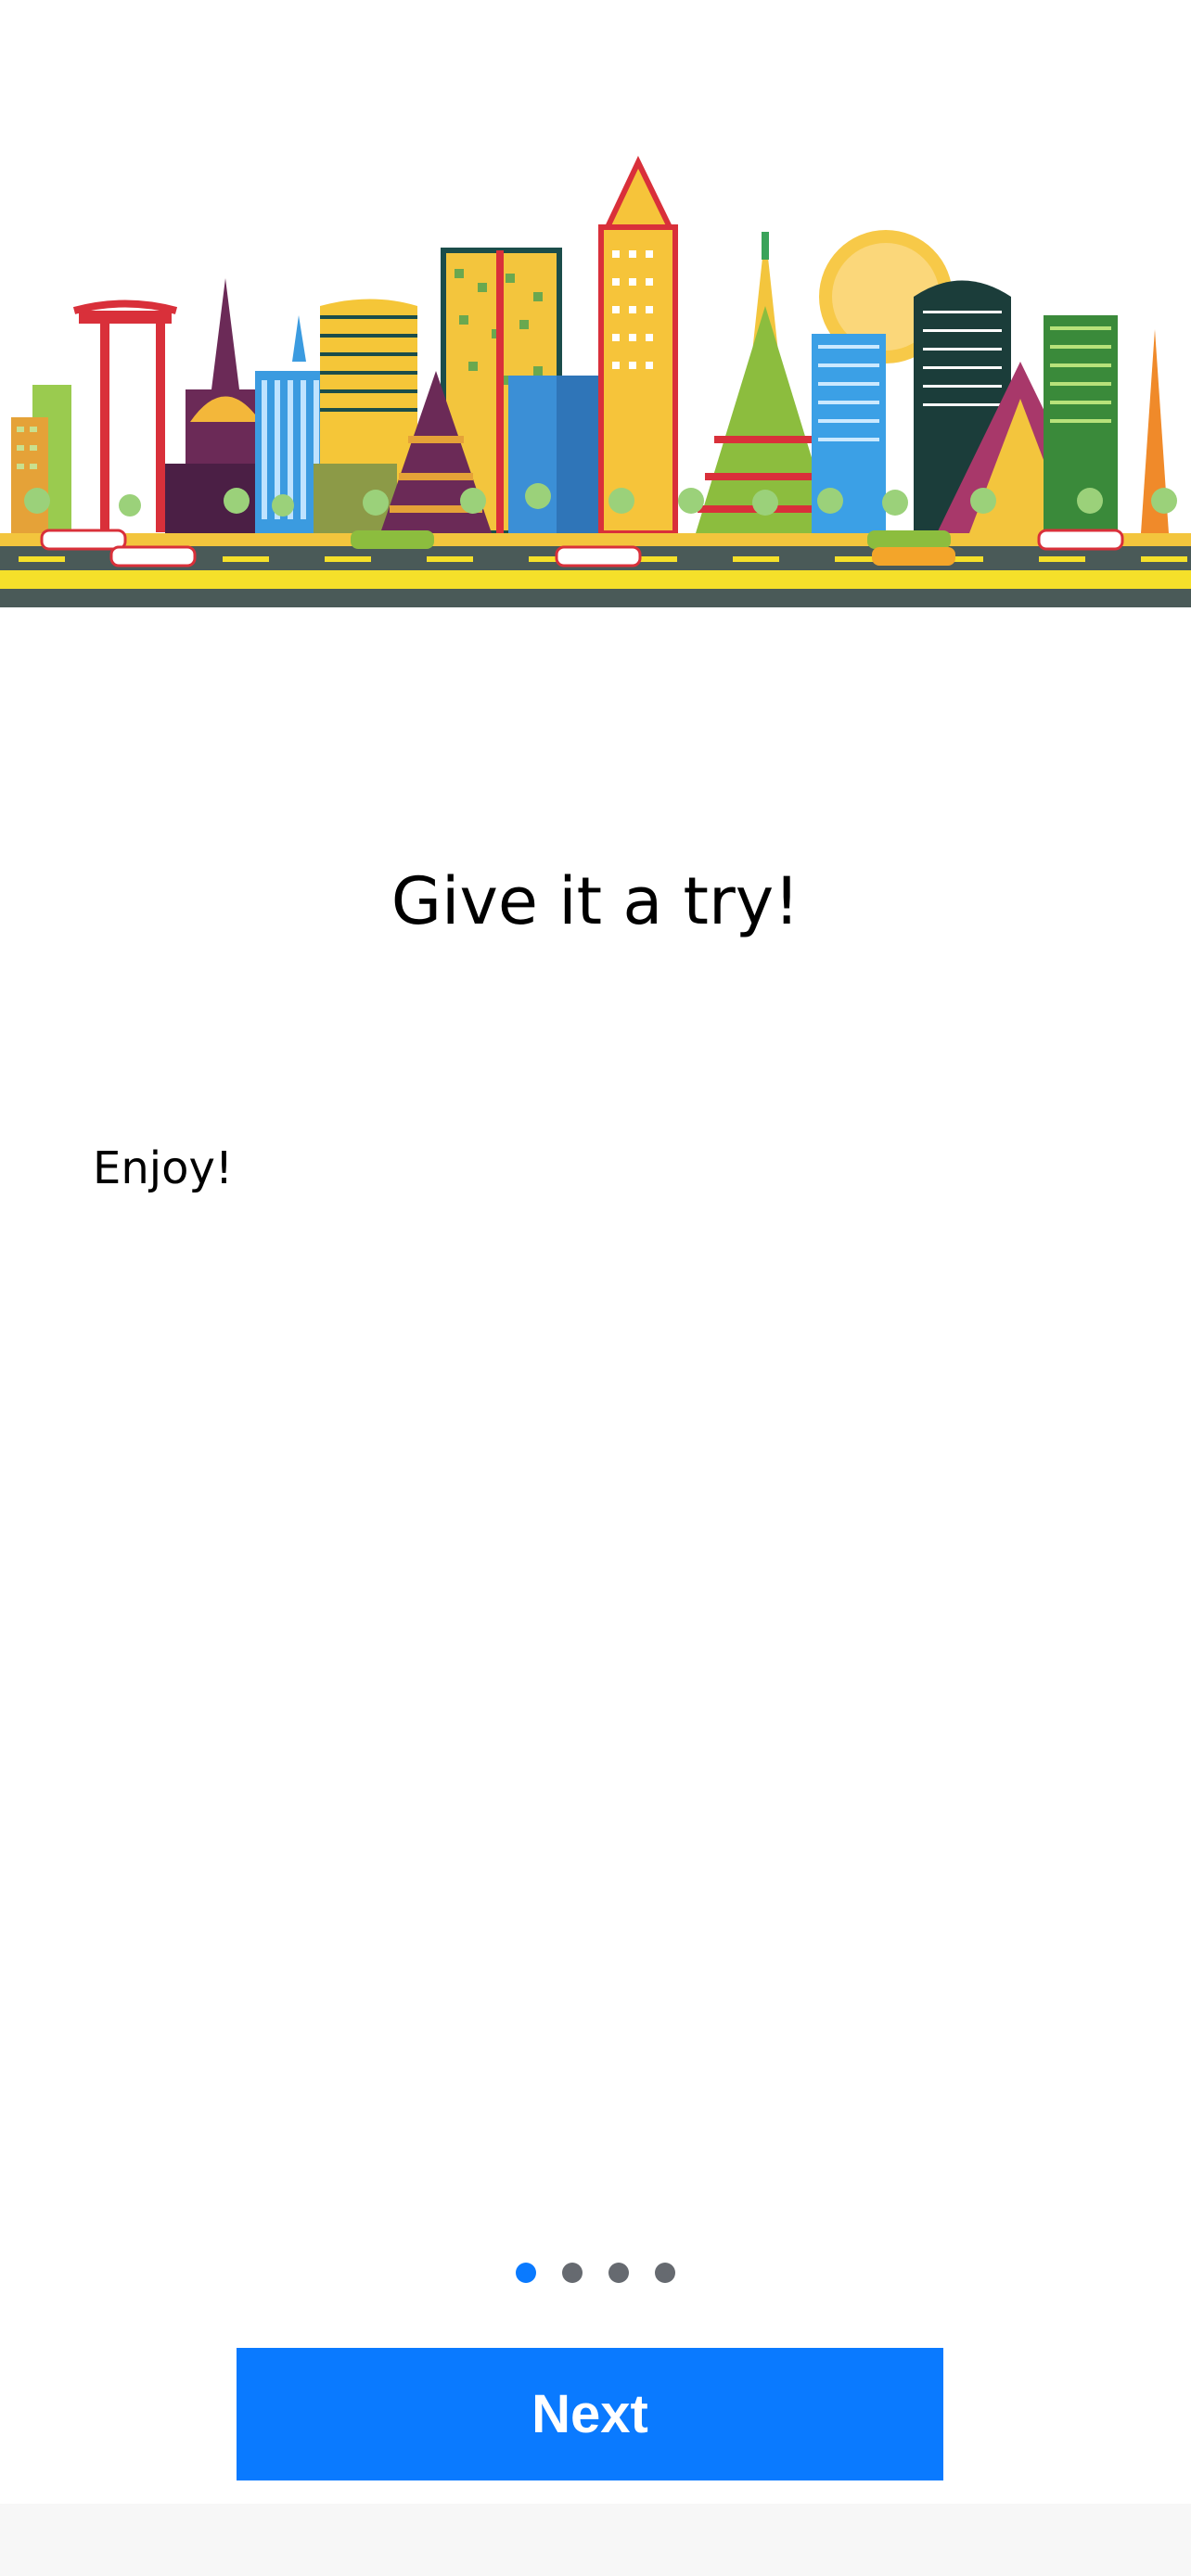 The width and height of the screenshot is (1191, 2576). Describe the element at coordinates (164, 1168) in the screenshot. I see `onboarding-body-text: Enjoy!` at that location.